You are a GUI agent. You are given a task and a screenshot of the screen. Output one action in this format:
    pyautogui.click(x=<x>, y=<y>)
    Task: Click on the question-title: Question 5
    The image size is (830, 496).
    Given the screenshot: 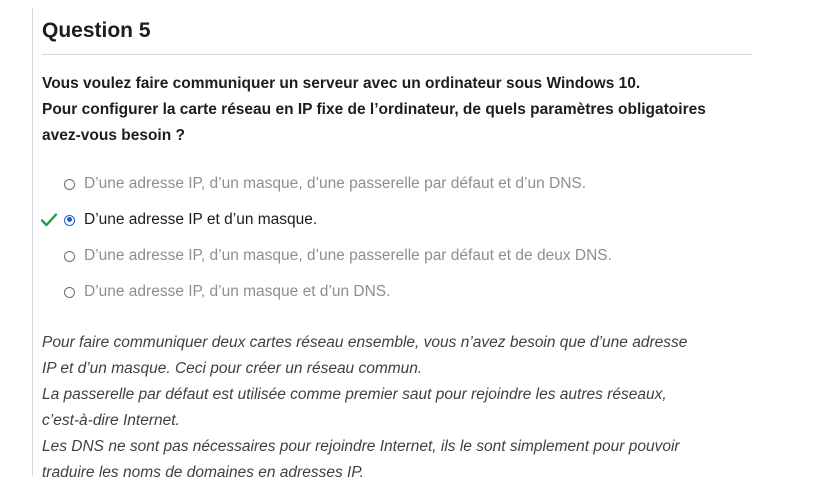 What is the action you would take?
    pyautogui.click(x=96, y=30)
    